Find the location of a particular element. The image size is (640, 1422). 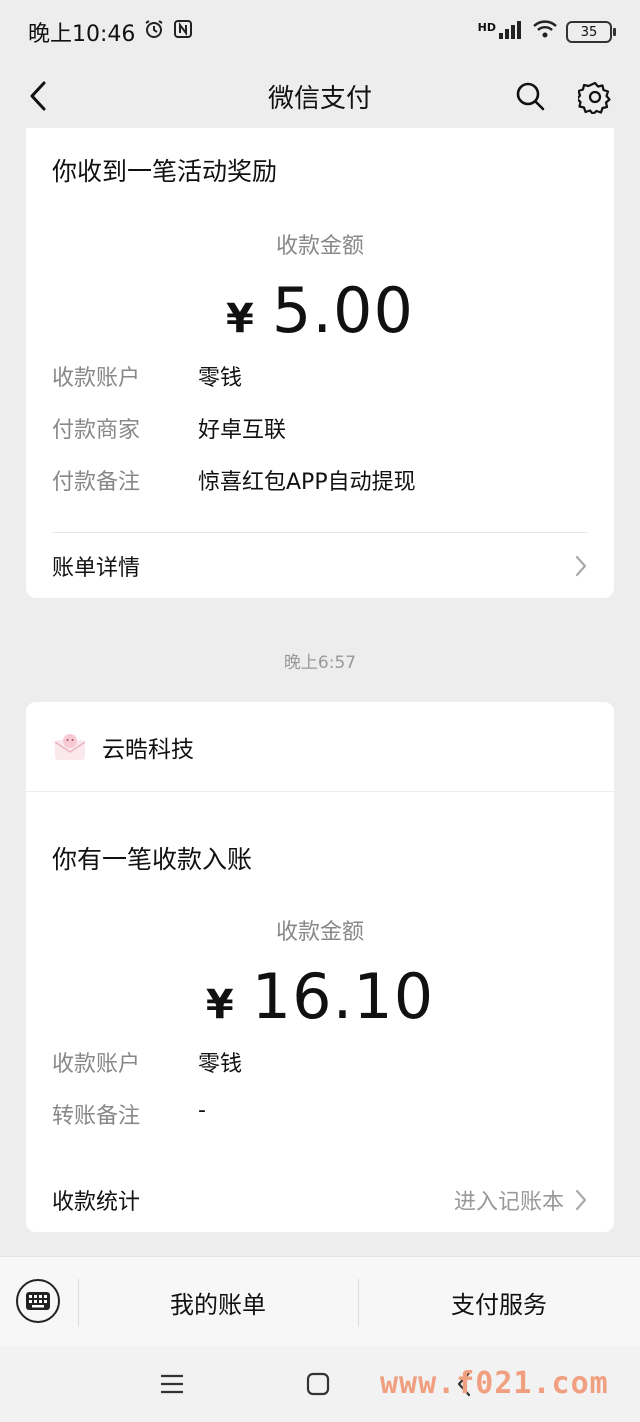

chevron-left-icon is located at coordinates (38, 96).